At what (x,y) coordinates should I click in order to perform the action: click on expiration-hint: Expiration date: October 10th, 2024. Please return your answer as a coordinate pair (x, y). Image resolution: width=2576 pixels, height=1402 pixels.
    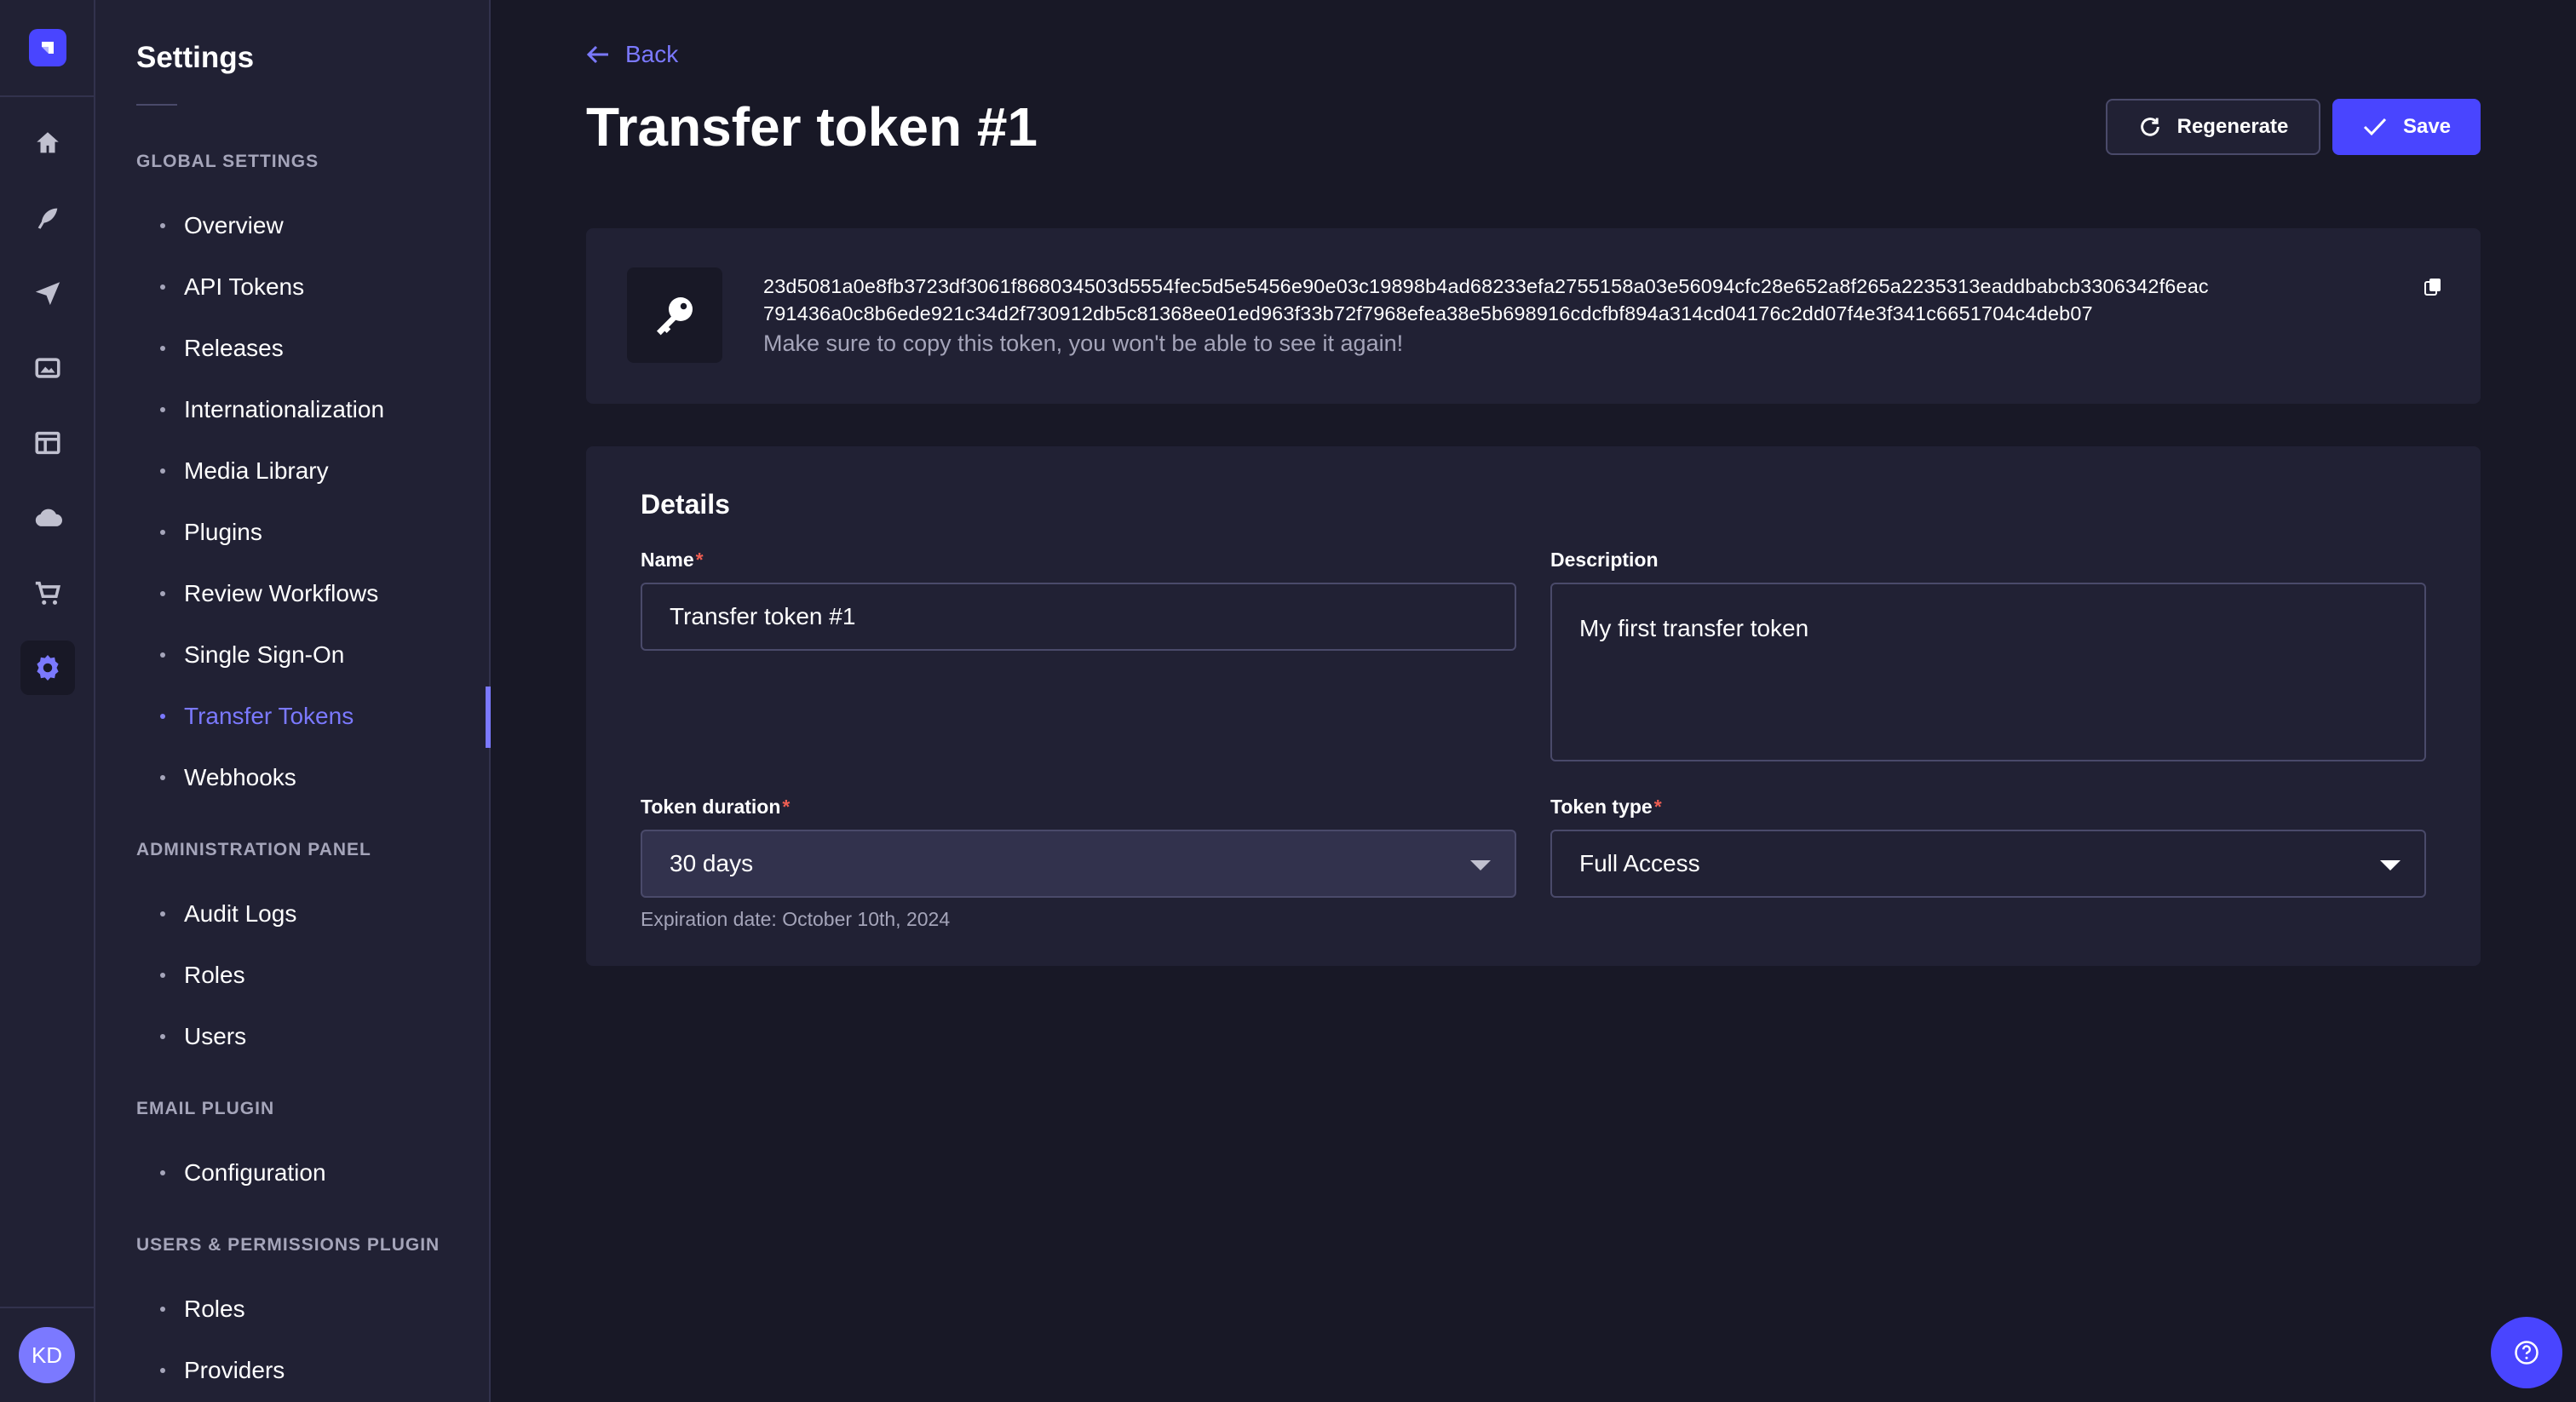
    Looking at the image, I should click on (796, 919).